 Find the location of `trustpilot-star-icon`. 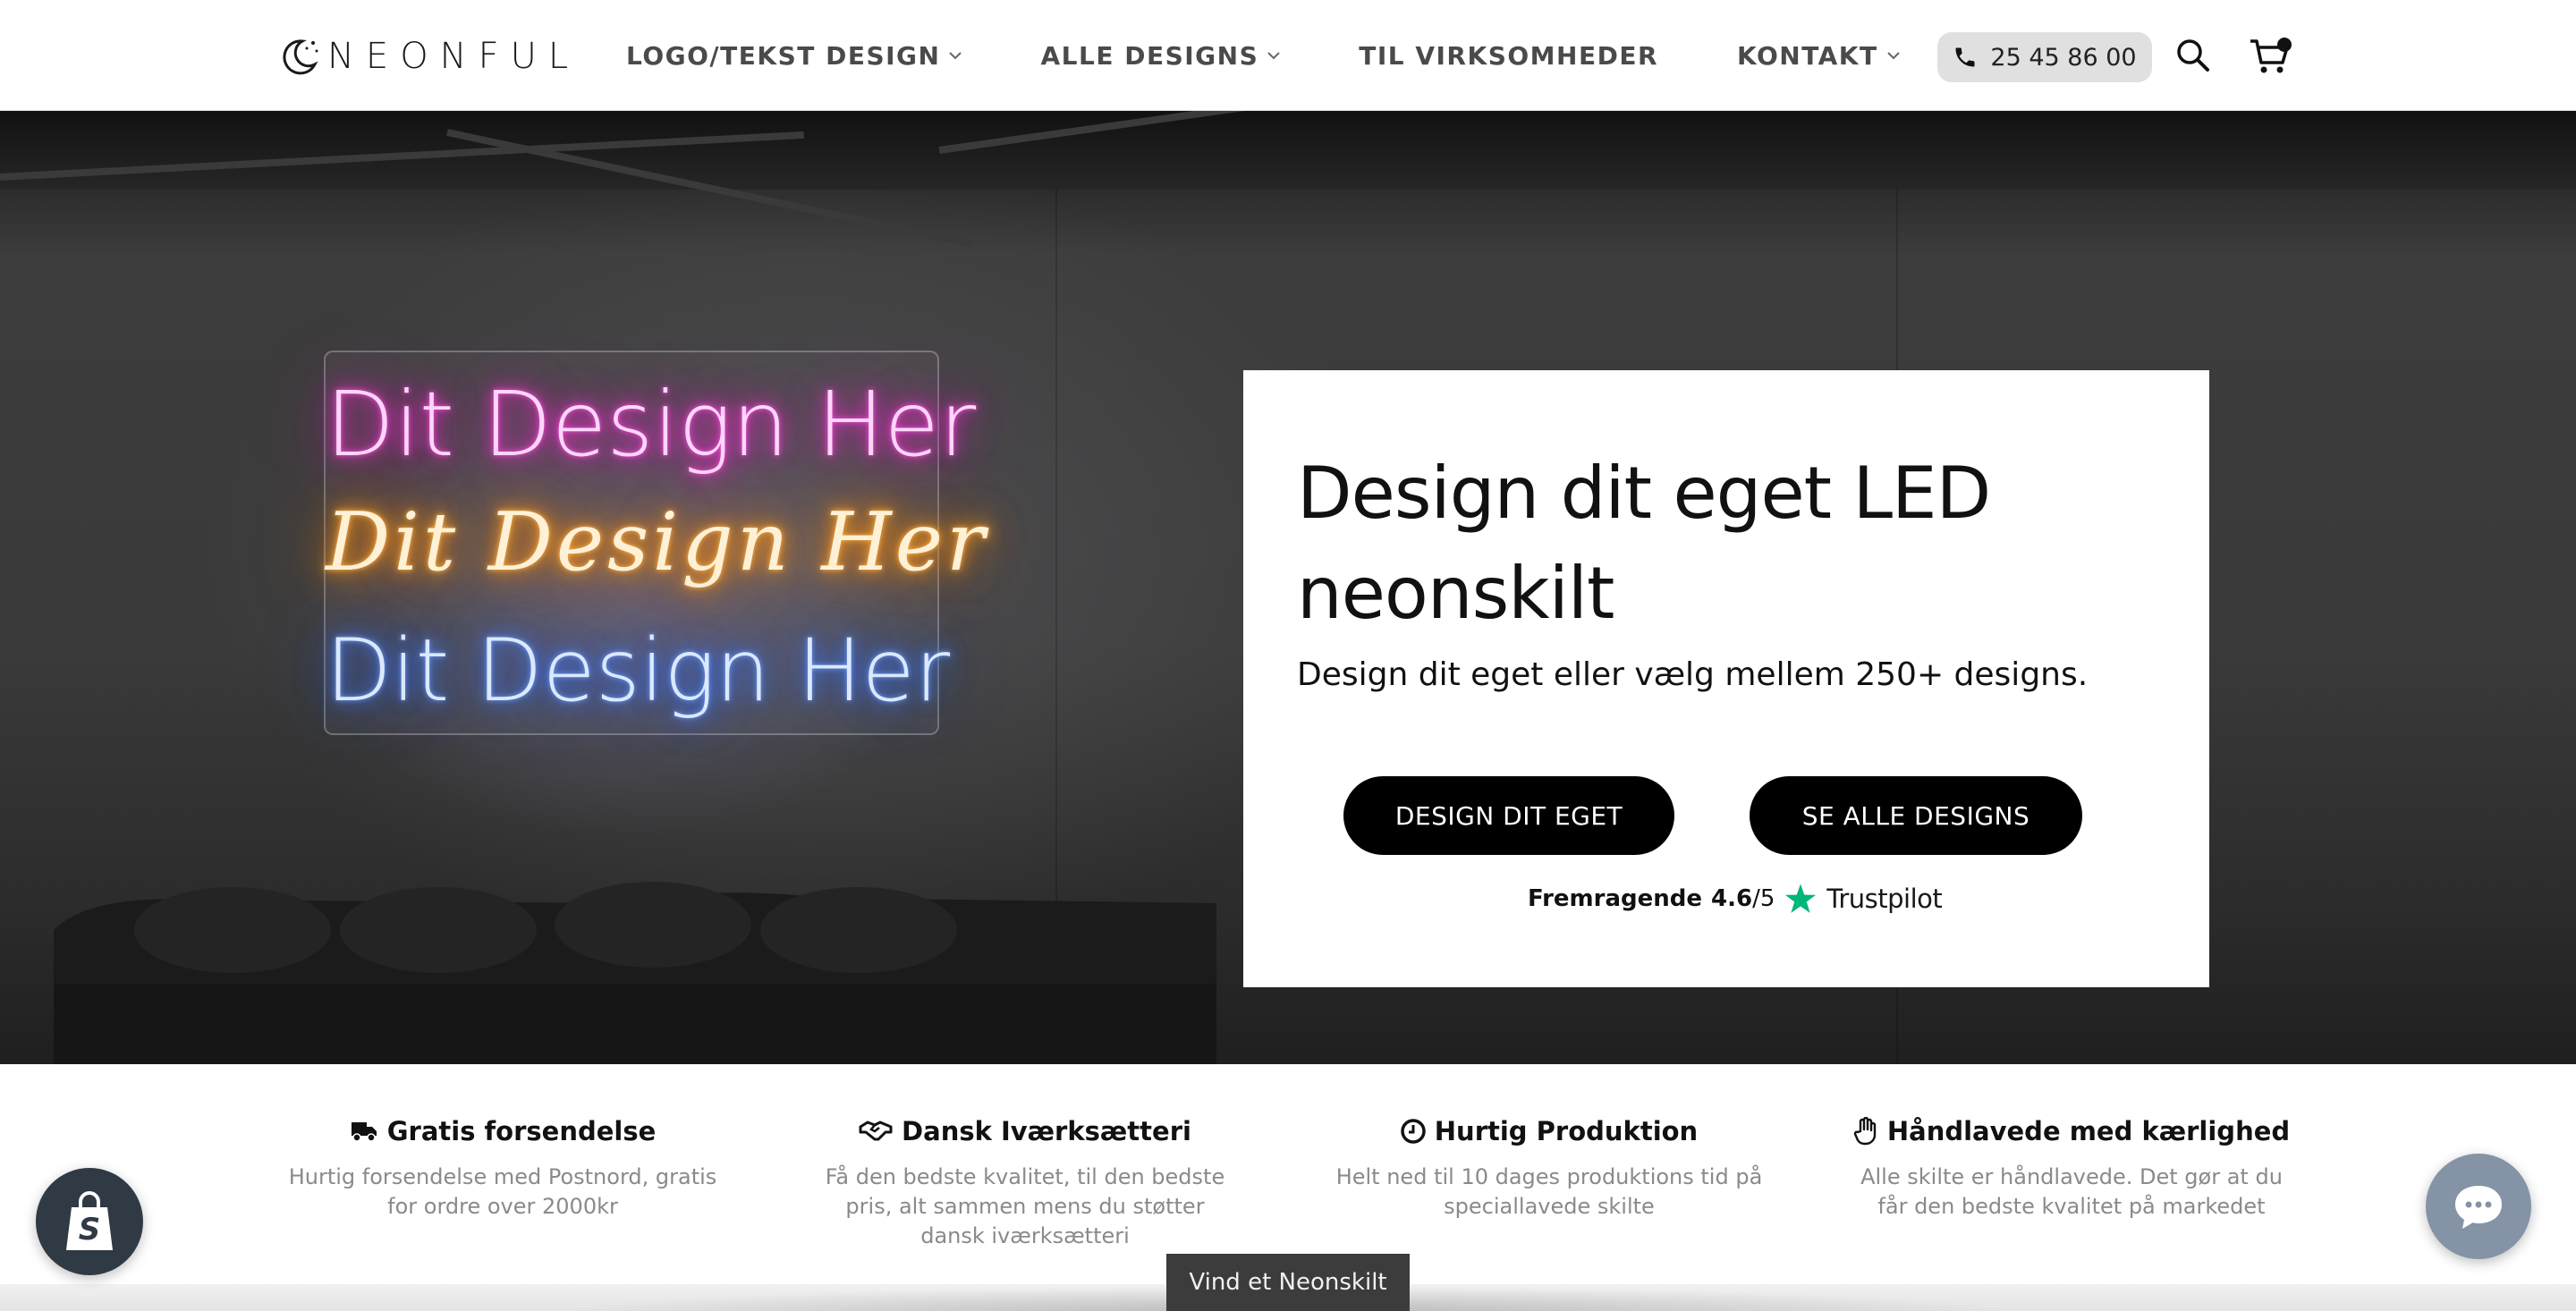

trustpilot-star-icon is located at coordinates (1801, 898).